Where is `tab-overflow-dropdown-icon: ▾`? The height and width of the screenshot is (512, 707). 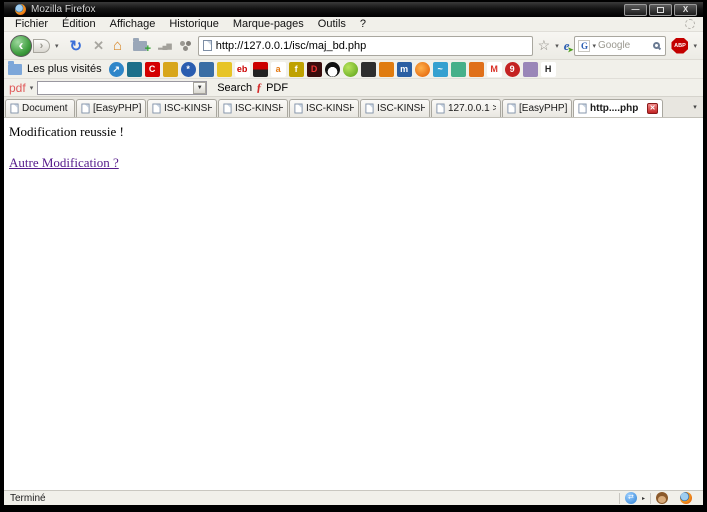
tab-overflow-dropdown-icon: ▾ is located at coordinates (695, 107).